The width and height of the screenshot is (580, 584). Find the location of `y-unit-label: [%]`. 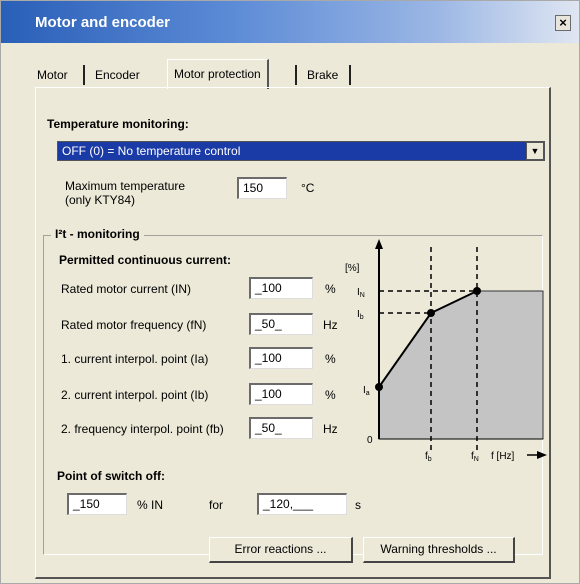

y-unit-label: [%] is located at coordinates (352, 268).